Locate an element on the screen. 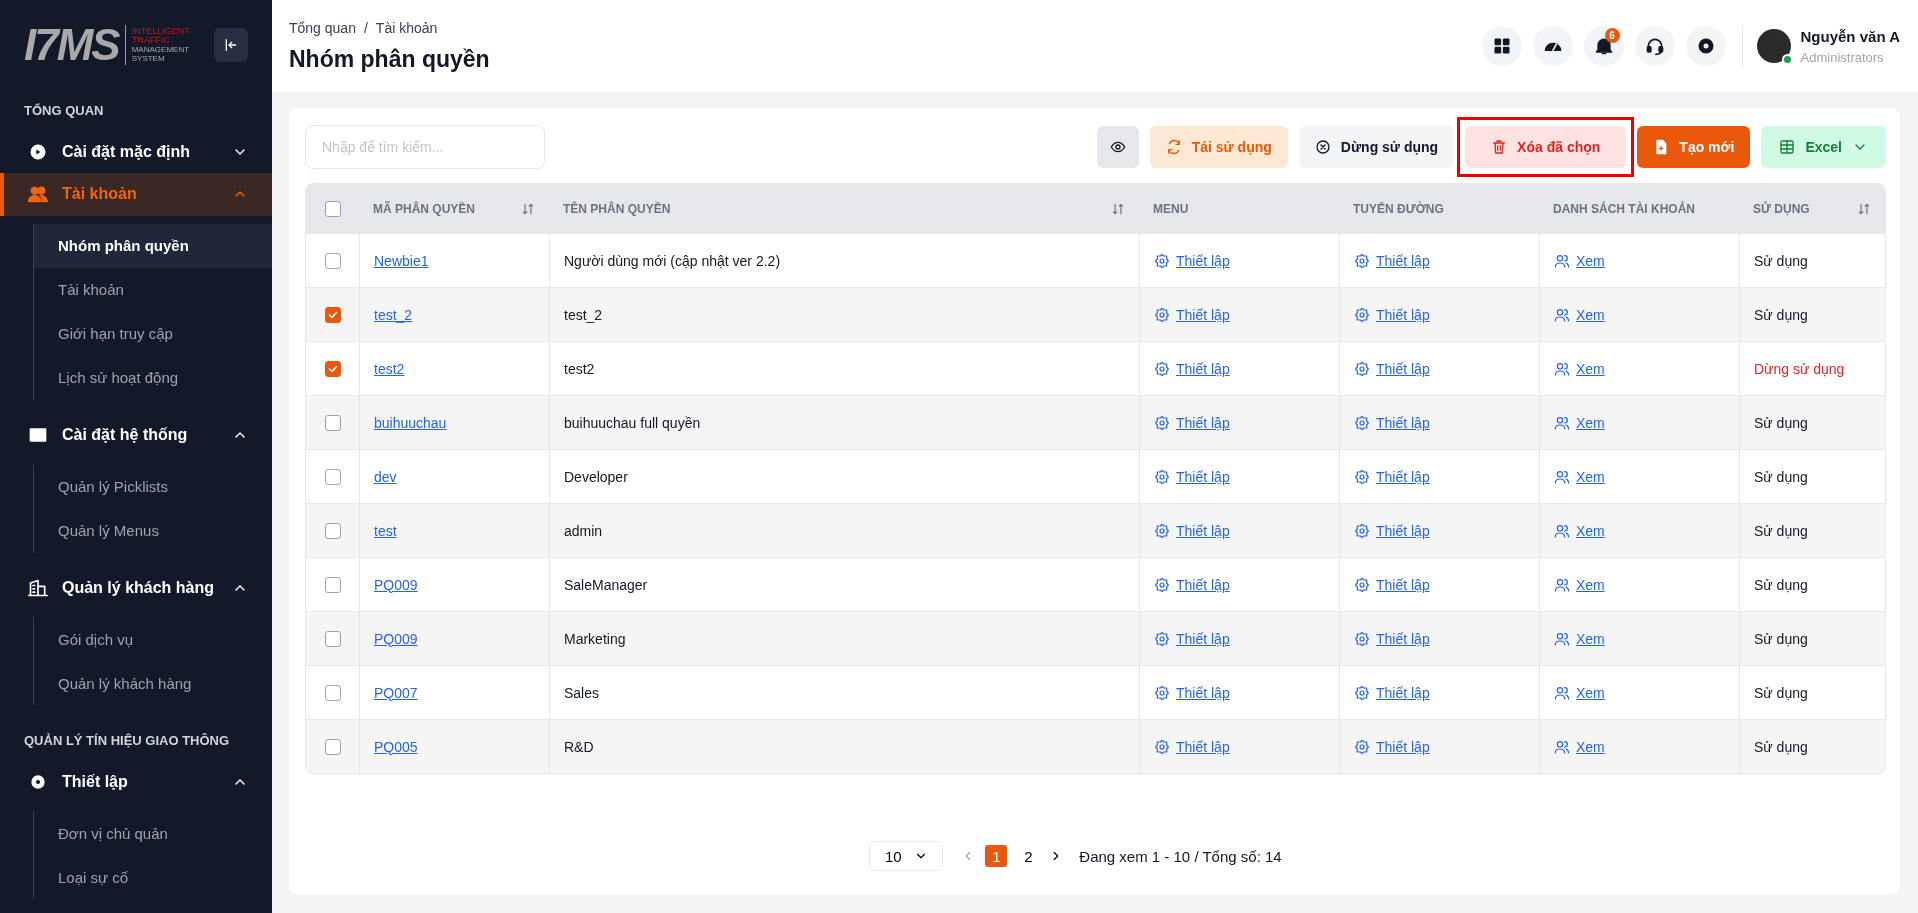 This screenshot has width=1918, height=913. headset-button is located at coordinates (1654, 46).